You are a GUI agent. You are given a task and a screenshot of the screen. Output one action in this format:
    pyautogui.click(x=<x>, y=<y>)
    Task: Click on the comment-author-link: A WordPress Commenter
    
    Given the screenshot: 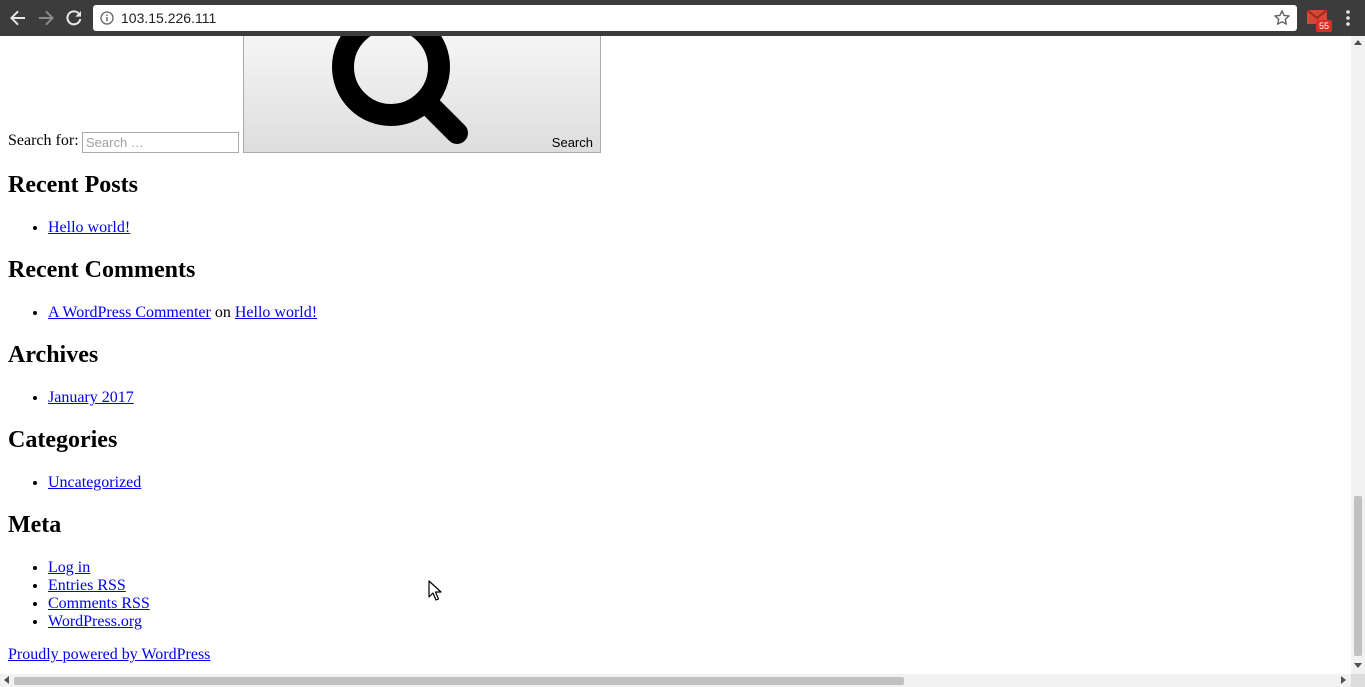 What is the action you would take?
    pyautogui.click(x=129, y=312)
    